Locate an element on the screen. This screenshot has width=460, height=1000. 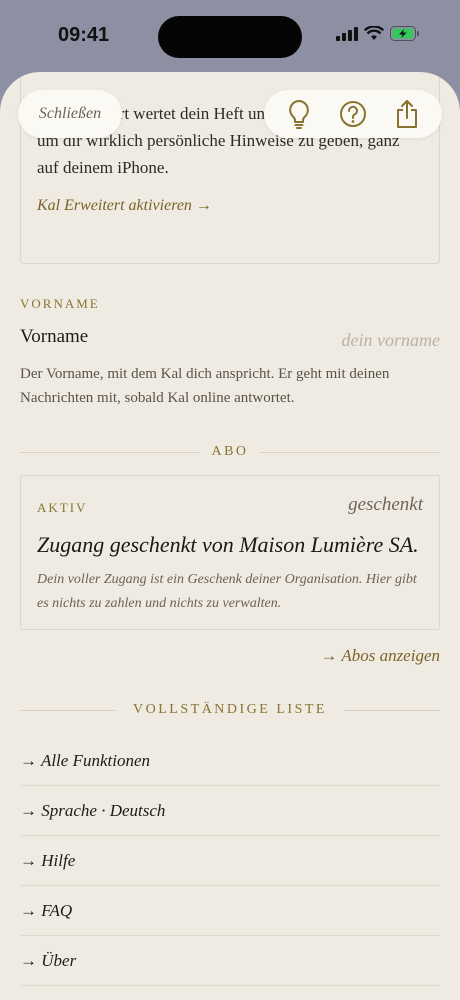
show-subscriptions-link: → Abos anzeigen is located at coordinates (380, 656).